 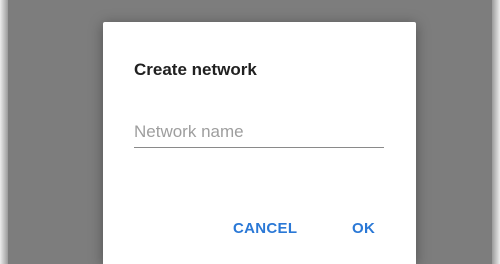 I want to click on dialog-title: Create network, so click(x=195, y=69).